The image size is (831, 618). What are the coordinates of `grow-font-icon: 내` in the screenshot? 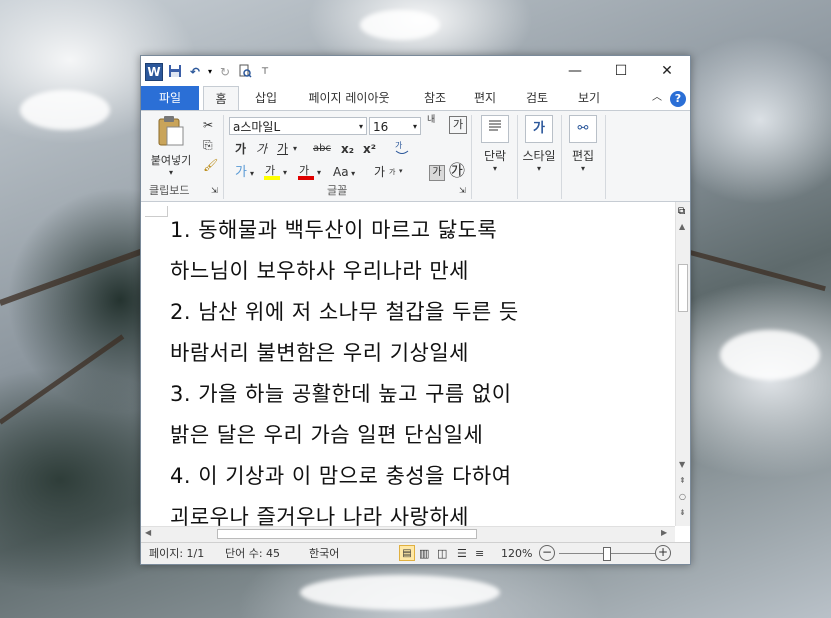 It's located at (434, 120).